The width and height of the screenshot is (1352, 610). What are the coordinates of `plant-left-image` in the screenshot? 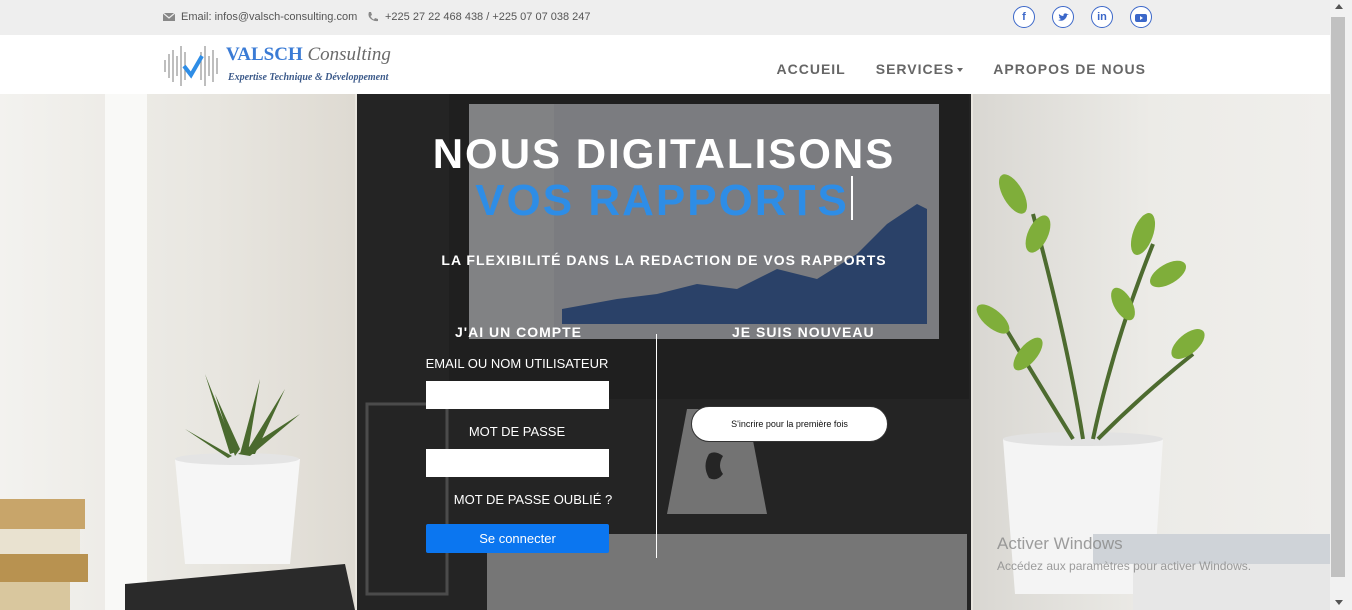 It's located at (177, 492).